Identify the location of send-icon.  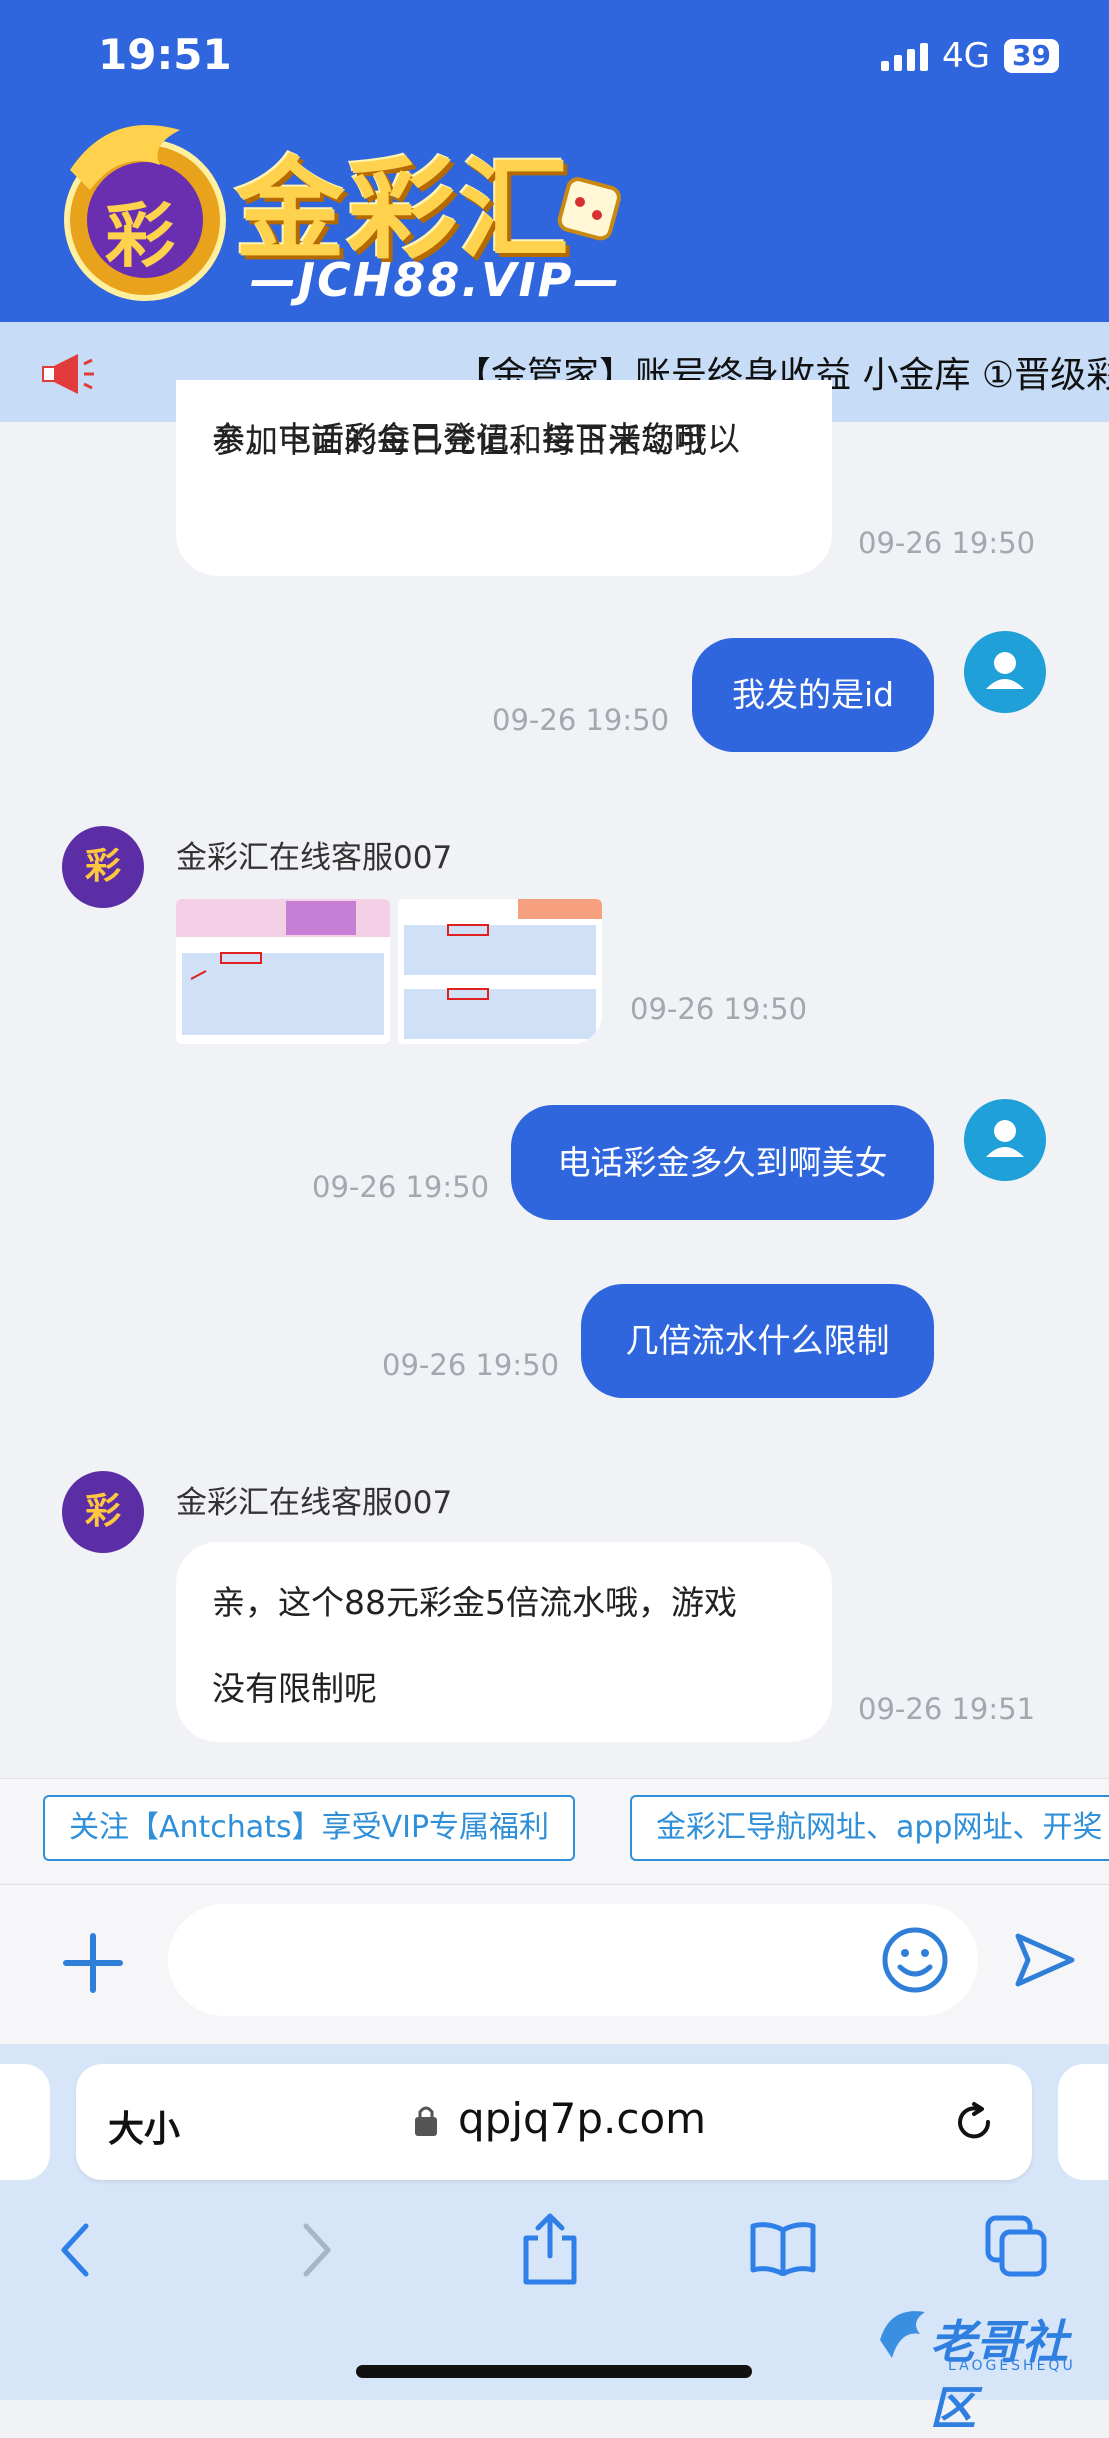
(1045, 1960).